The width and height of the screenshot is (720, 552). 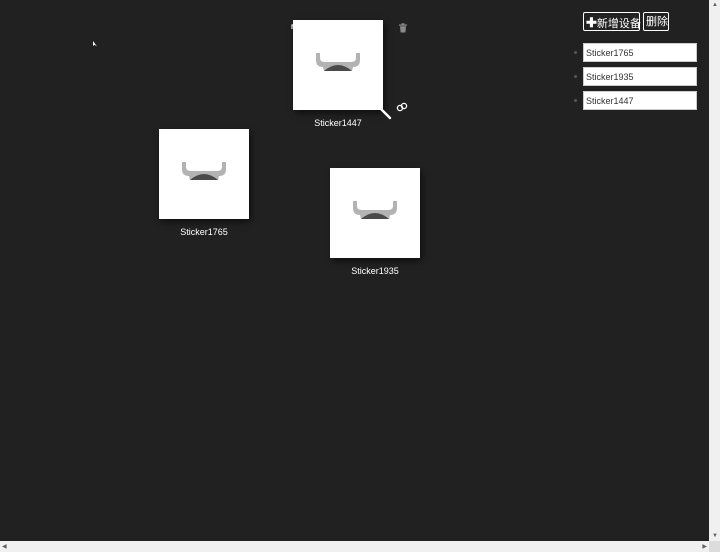 What do you see at coordinates (95, 40) in the screenshot?
I see `mouse-cursor-icon` at bounding box center [95, 40].